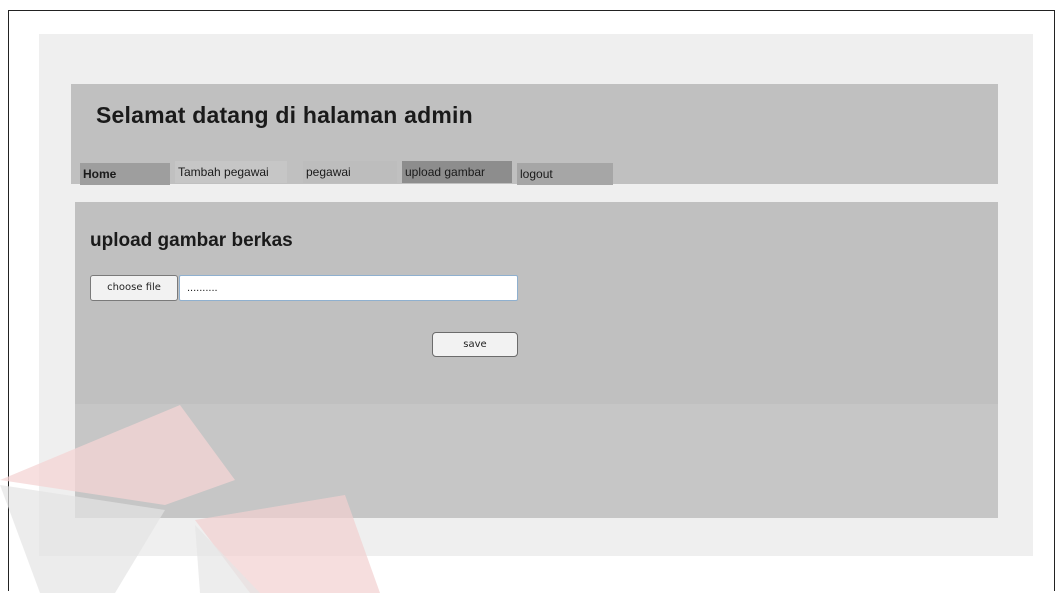 The width and height of the screenshot is (1057, 593). Describe the element at coordinates (457, 172) in the screenshot. I see `nav-item-upload-gambar: upload gambar` at that location.